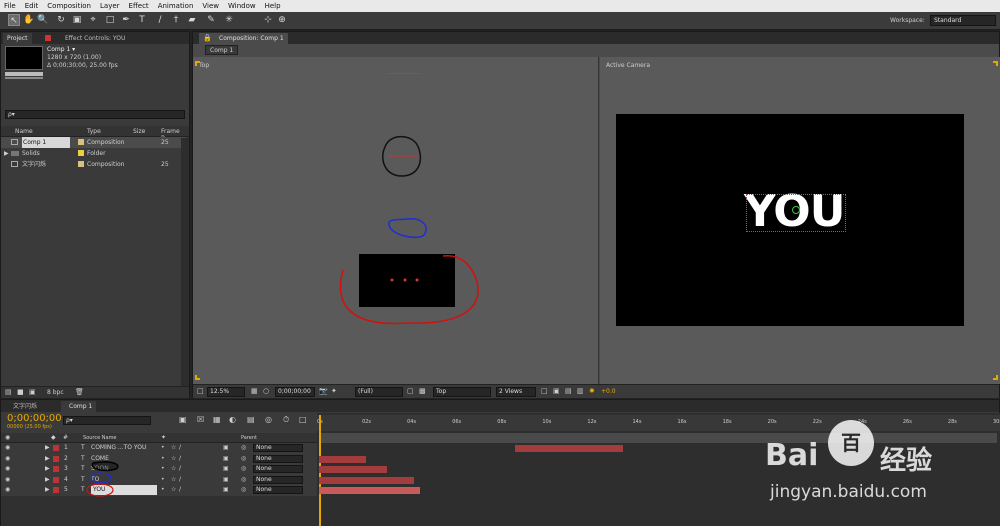 The image size is (1000, 526). Describe the element at coordinates (15, 153) in the screenshot. I see `folder-icon` at that location.